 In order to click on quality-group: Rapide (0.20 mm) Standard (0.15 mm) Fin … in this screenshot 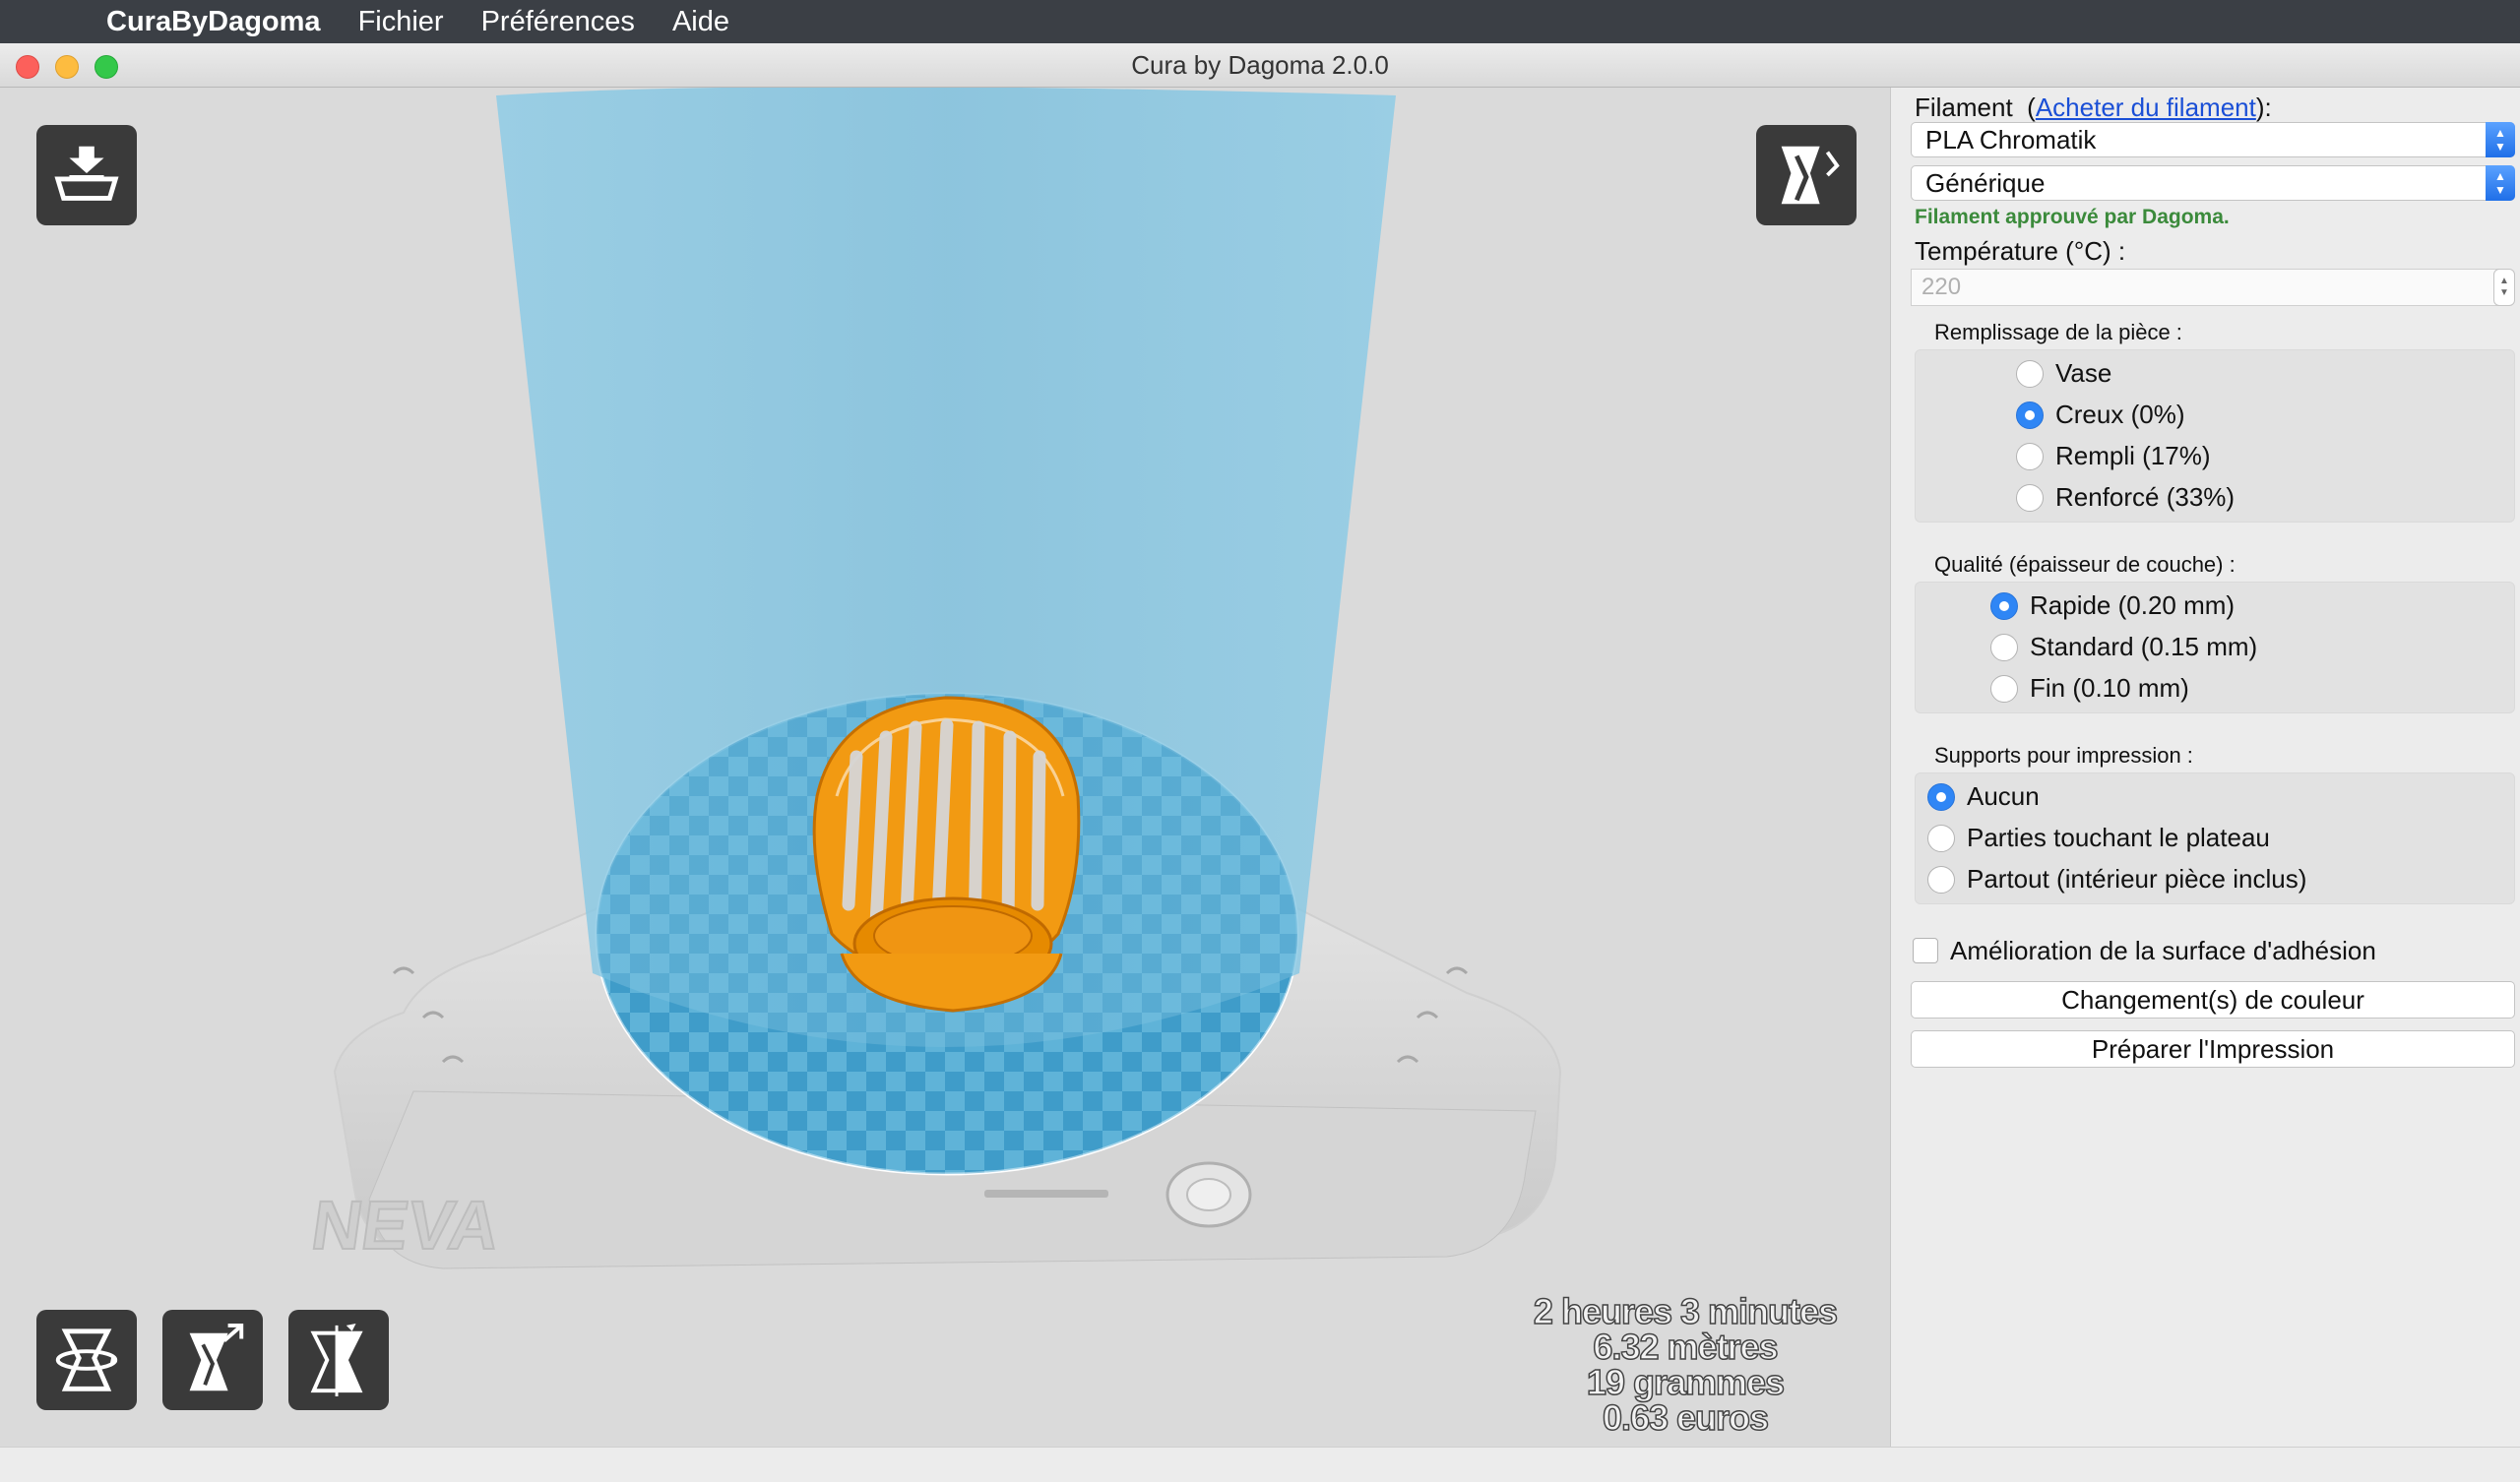, I will do `click(2215, 647)`.